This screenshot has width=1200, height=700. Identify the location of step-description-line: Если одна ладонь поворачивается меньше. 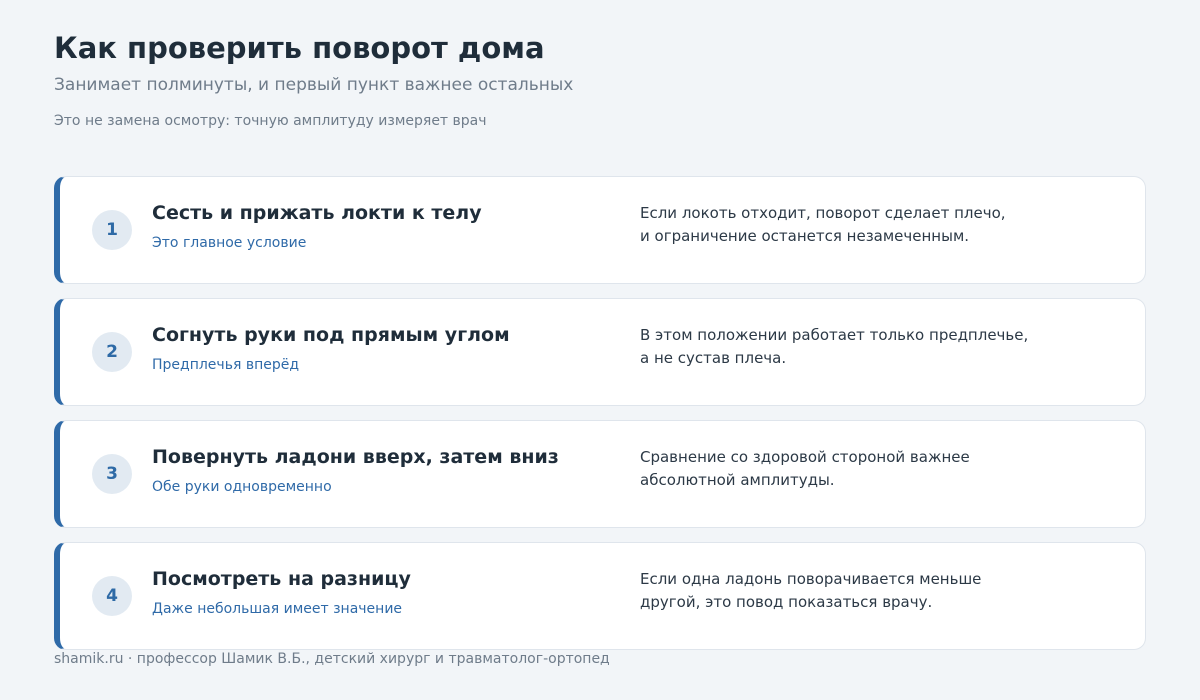
(811, 579).